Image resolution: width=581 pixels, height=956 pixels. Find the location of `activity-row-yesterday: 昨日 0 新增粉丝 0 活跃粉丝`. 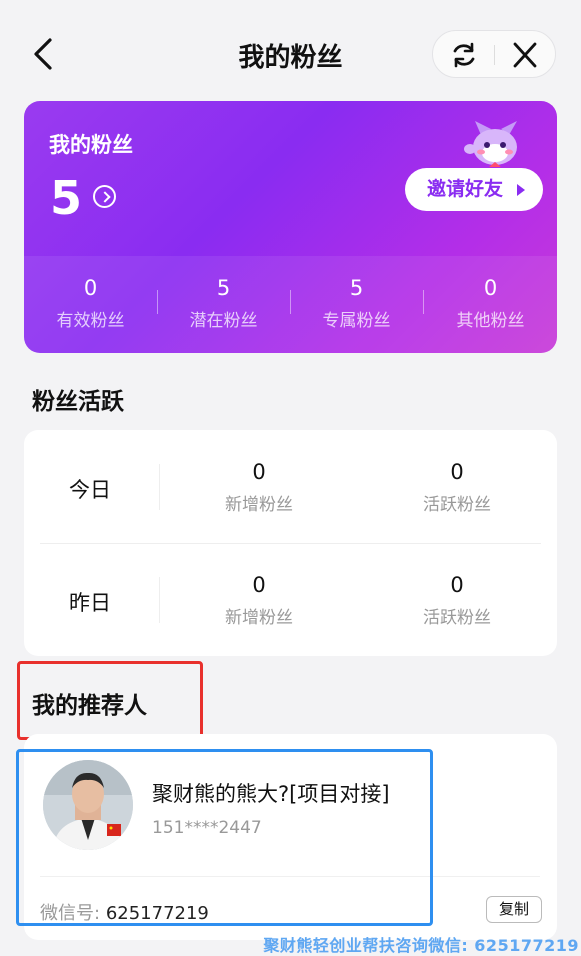

activity-row-yesterday: 昨日 0 新增粉丝 0 活跃粉丝 is located at coordinates (290, 599).